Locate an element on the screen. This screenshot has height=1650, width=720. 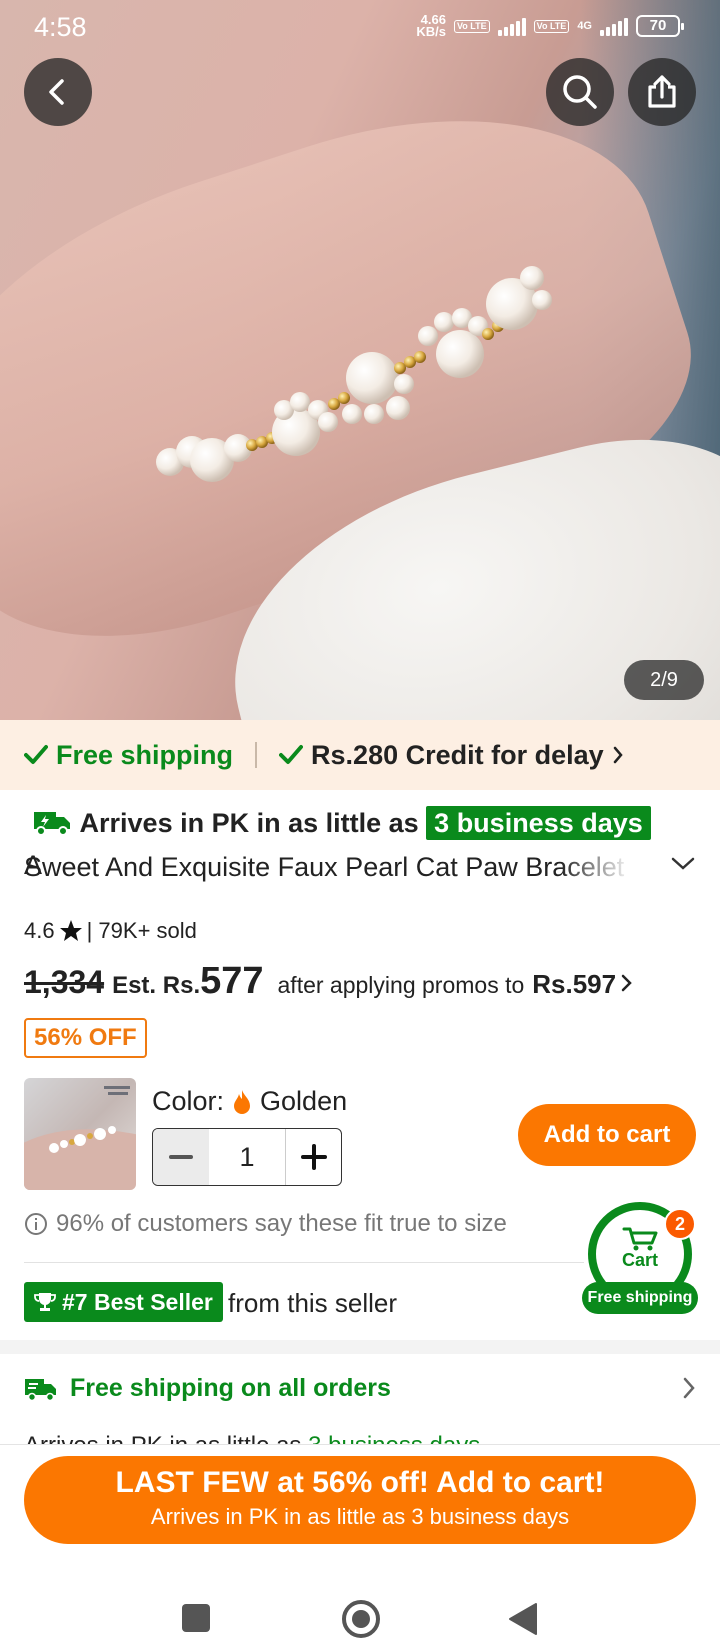
bracelet-illustration is located at coordinates (354, 374).